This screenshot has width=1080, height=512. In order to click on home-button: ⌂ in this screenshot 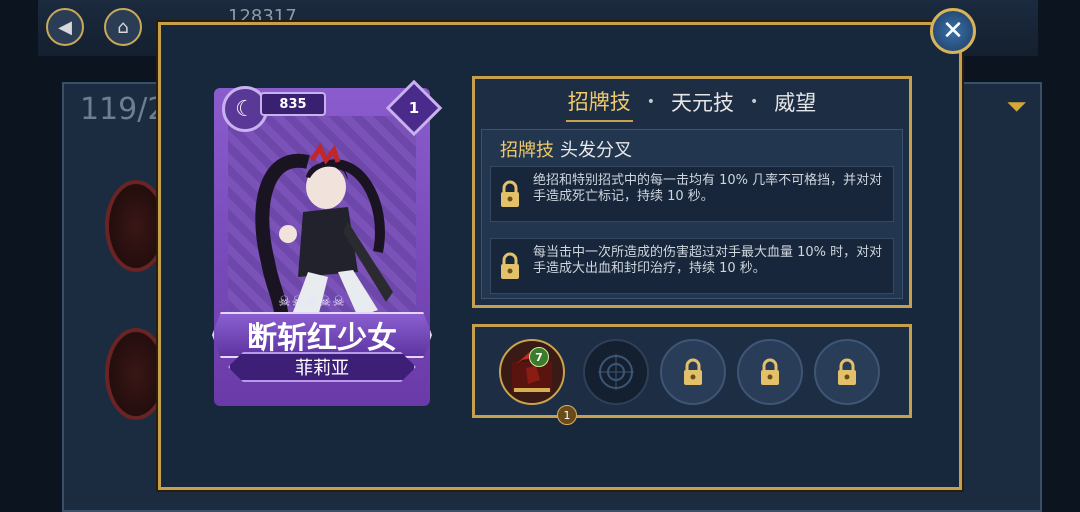, I will do `click(123, 27)`.